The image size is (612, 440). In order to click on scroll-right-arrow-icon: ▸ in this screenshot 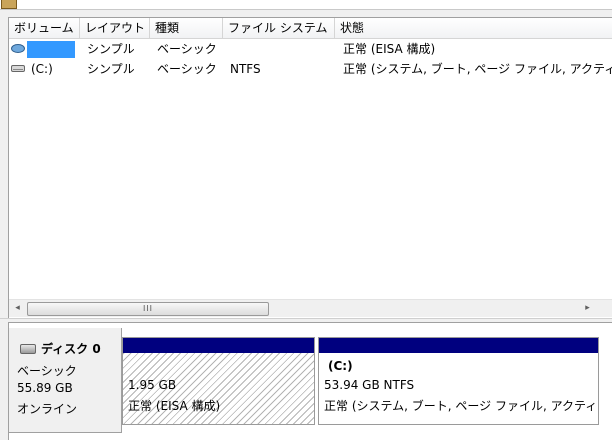, I will do `click(587, 308)`.